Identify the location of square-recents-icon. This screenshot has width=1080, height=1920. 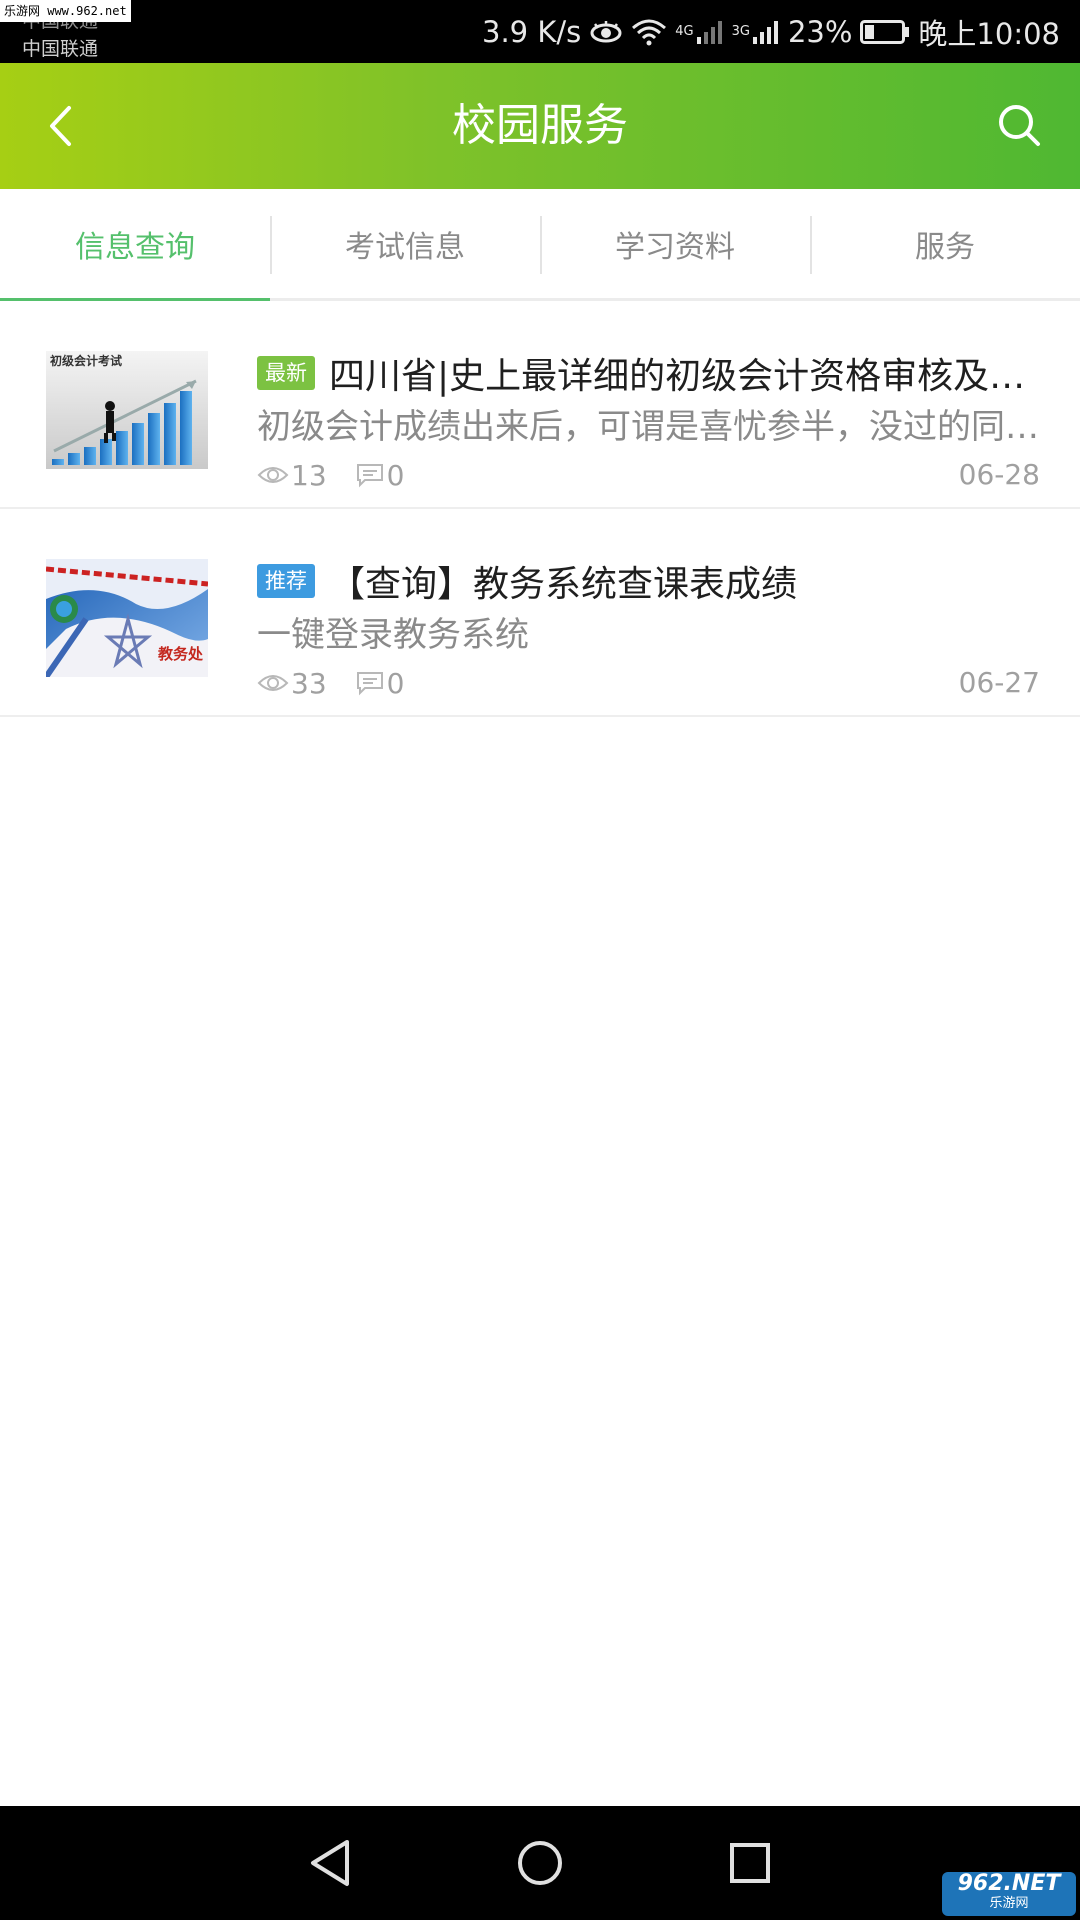
(750, 1863).